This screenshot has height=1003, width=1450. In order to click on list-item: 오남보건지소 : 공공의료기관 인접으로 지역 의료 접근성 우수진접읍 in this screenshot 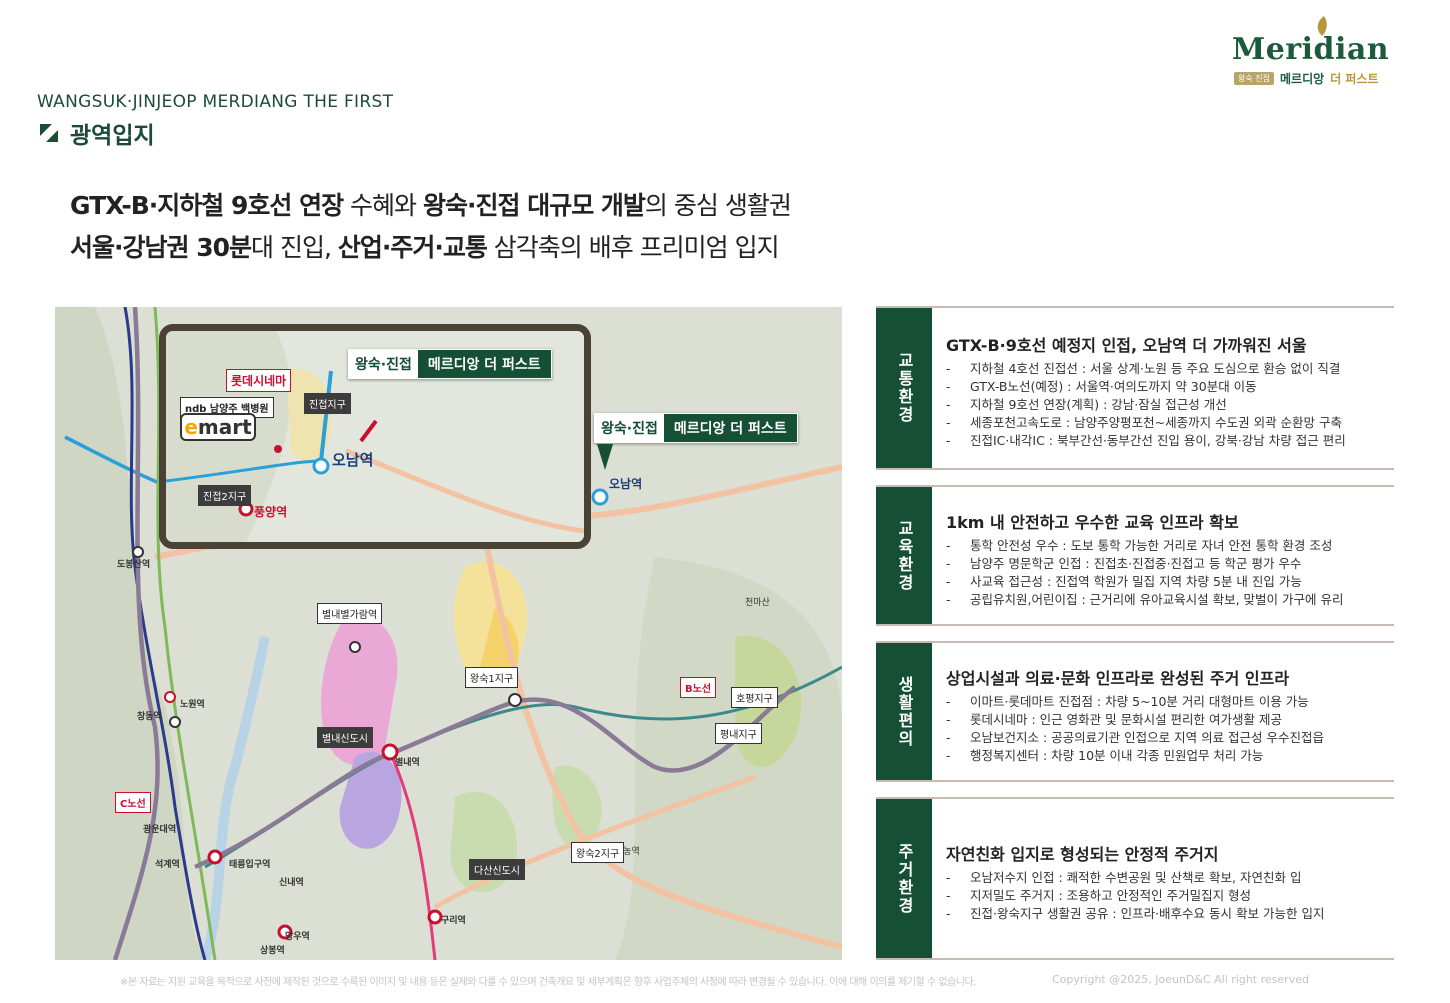, I will do `click(1166, 738)`.